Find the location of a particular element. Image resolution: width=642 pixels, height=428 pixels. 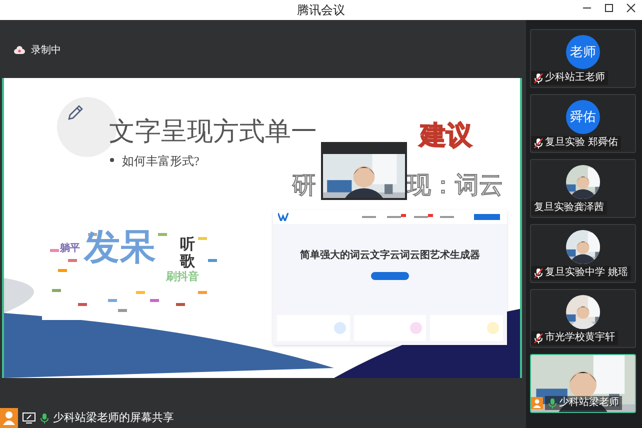

pencil-icon is located at coordinates (75, 113).